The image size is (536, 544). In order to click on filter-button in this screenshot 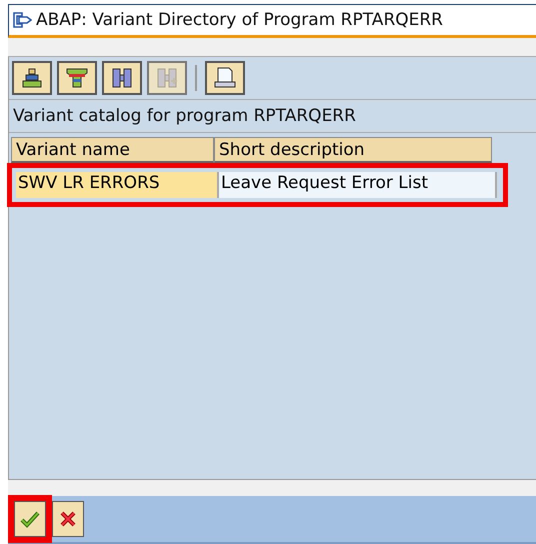, I will do `click(77, 78)`.